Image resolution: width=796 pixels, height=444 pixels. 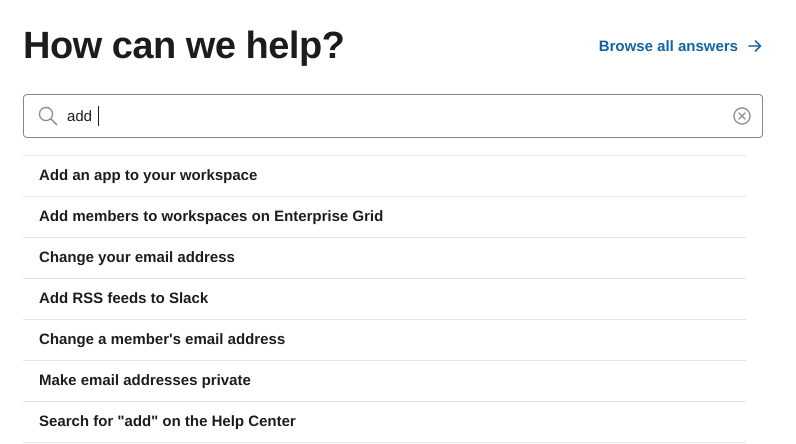 I want to click on page-title: How can we help?, so click(x=183, y=46).